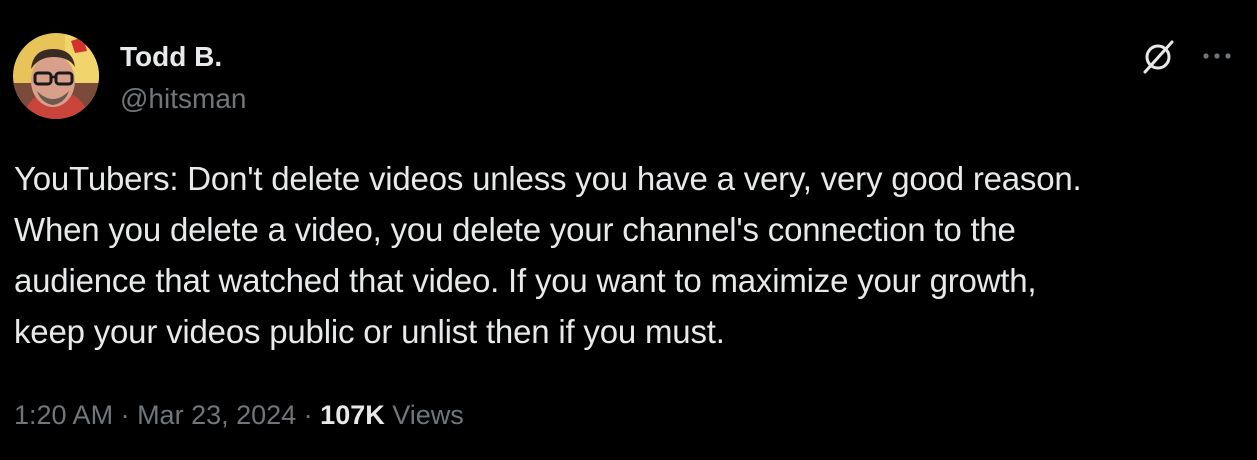  I want to click on more-options-icon, so click(1217, 56).